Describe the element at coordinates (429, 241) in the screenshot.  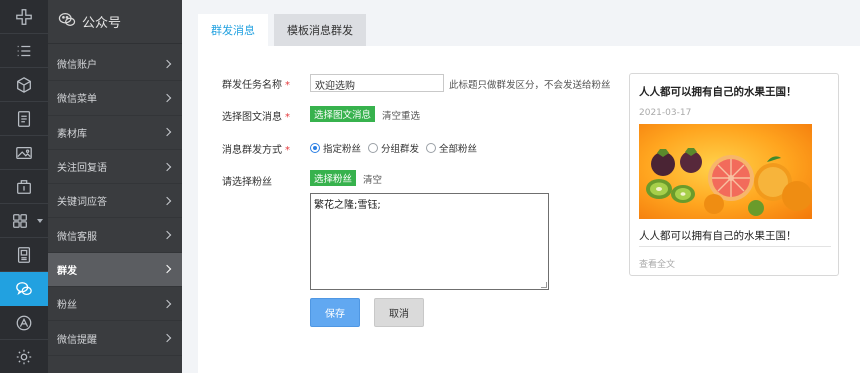
I see `fans-textarea: 繁花之隆;雪钰;` at that location.